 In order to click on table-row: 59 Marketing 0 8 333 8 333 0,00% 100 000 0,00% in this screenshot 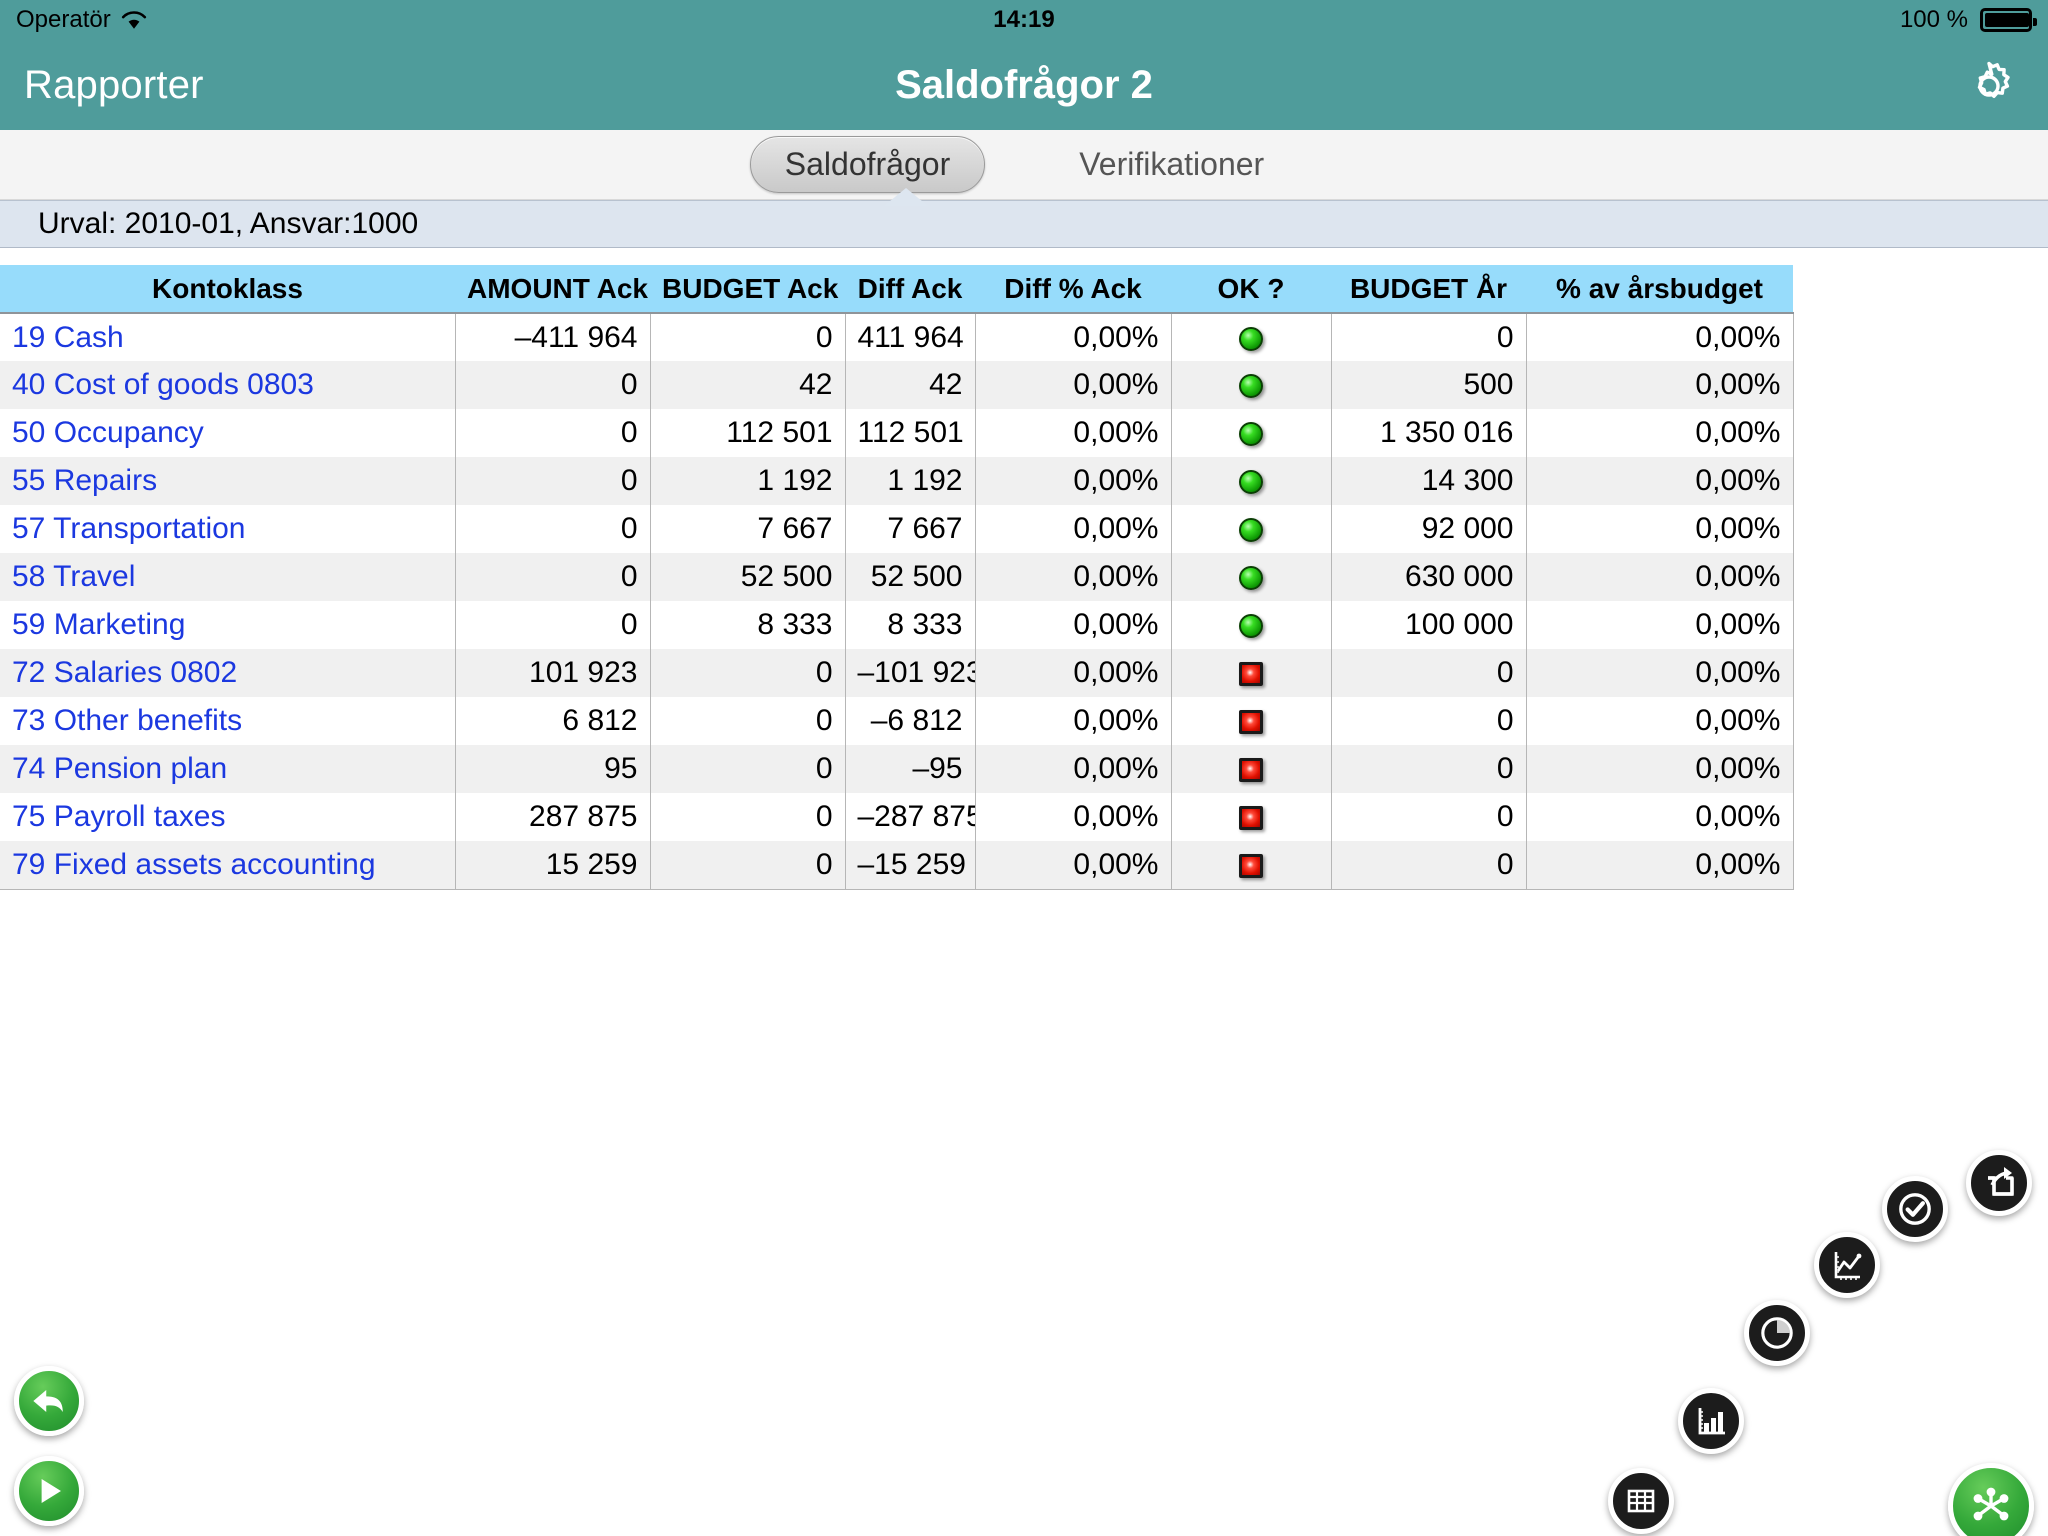, I will do `click(897, 625)`.